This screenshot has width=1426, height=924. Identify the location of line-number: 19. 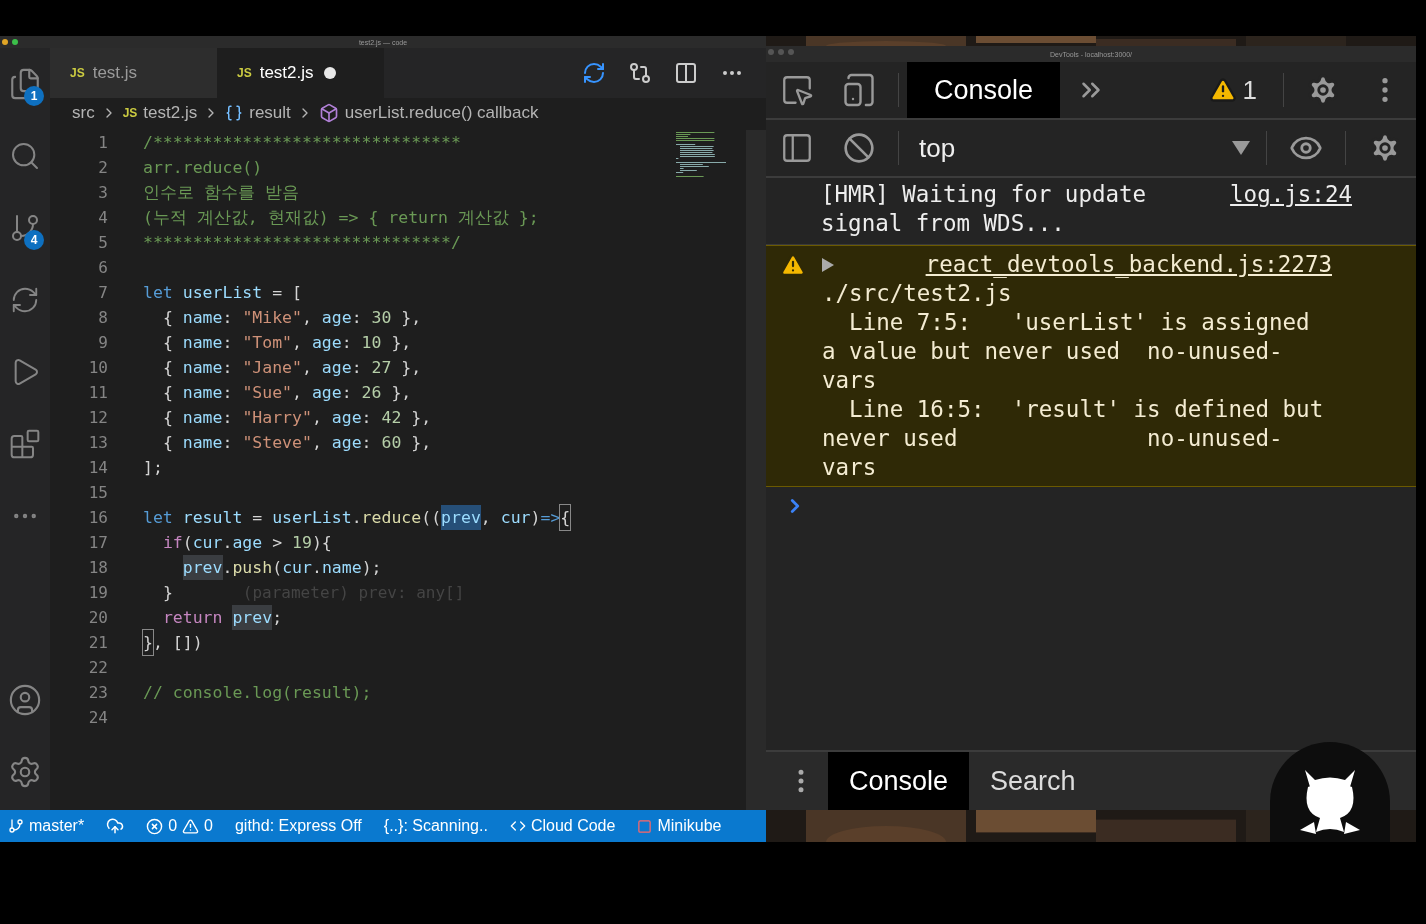
(98, 593).